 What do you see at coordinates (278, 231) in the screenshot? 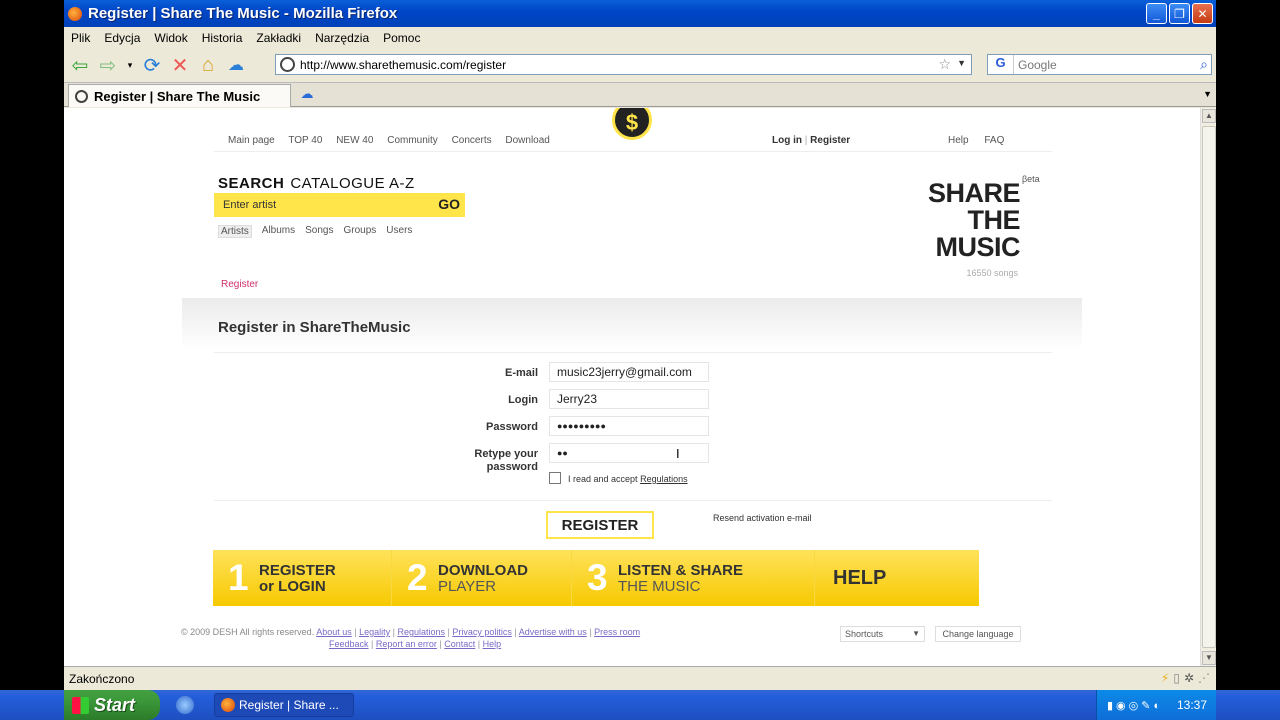
I see `tab-albums: Albums` at bounding box center [278, 231].